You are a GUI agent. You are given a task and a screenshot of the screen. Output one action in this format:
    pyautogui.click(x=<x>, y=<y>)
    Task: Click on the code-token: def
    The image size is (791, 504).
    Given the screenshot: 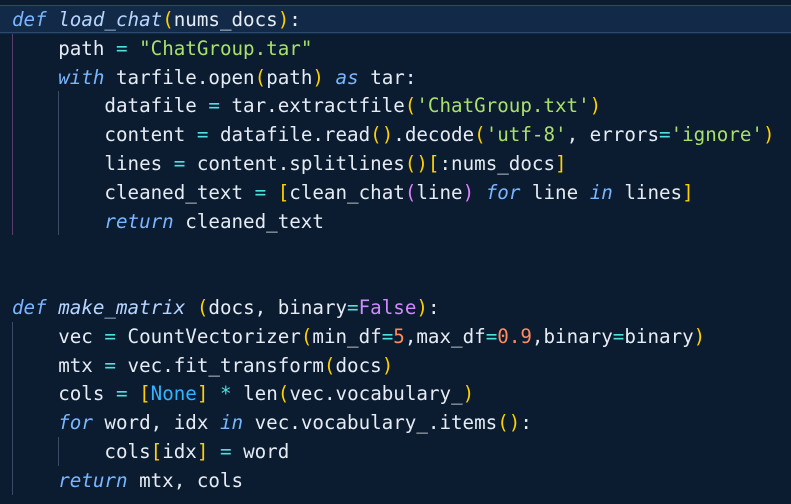 What is the action you would take?
    pyautogui.click(x=29, y=19)
    